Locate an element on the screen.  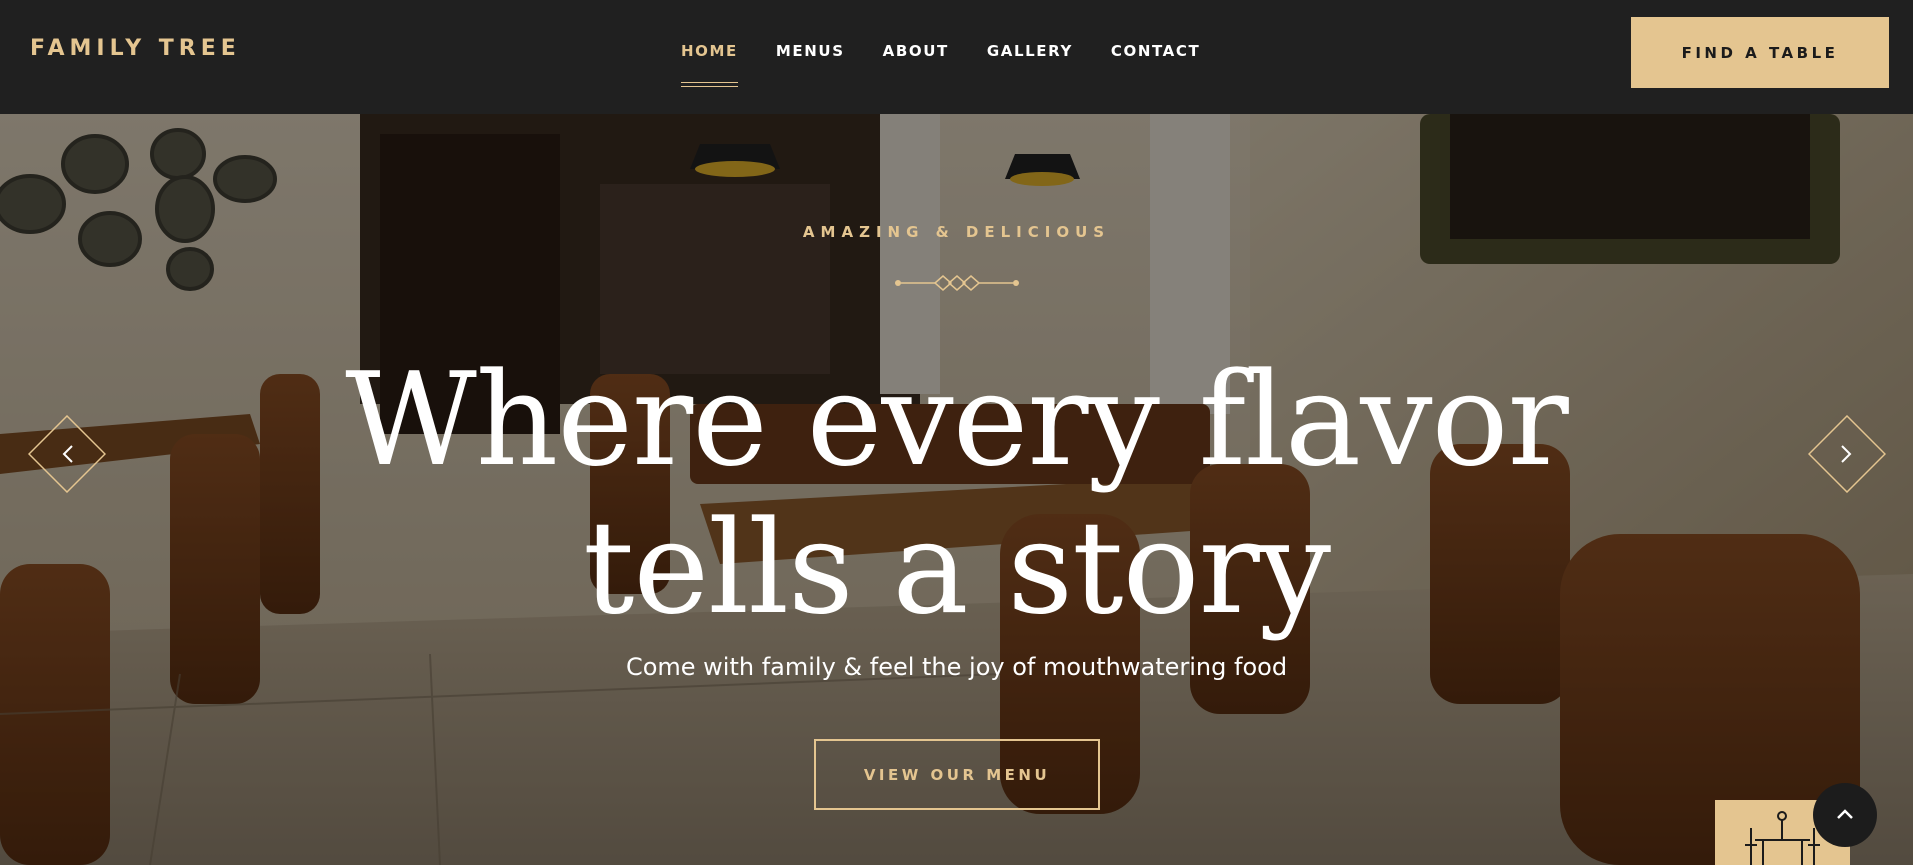
view-our-menu-button: VIEW OUR MENU is located at coordinates (957, 774).